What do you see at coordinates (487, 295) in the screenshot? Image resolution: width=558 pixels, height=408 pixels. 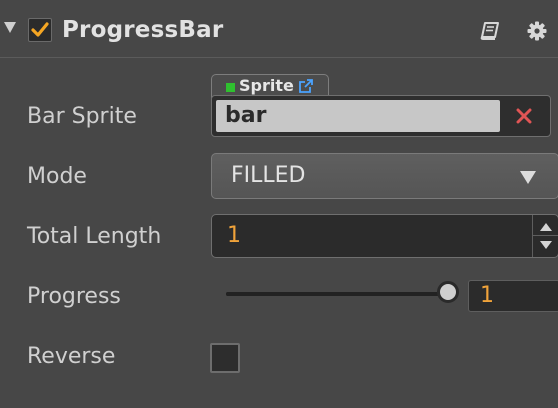 I see `progress-value: 1` at bounding box center [487, 295].